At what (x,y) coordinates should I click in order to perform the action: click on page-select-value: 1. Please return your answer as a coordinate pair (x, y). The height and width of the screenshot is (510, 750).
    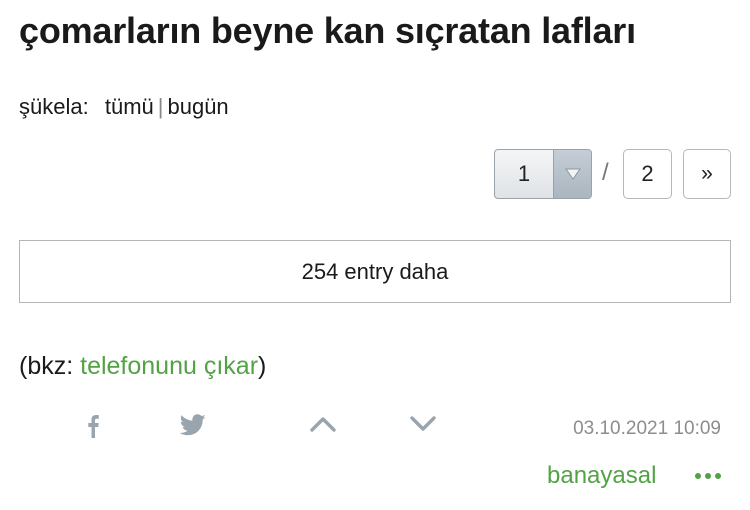
    Looking at the image, I should click on (524, 173).